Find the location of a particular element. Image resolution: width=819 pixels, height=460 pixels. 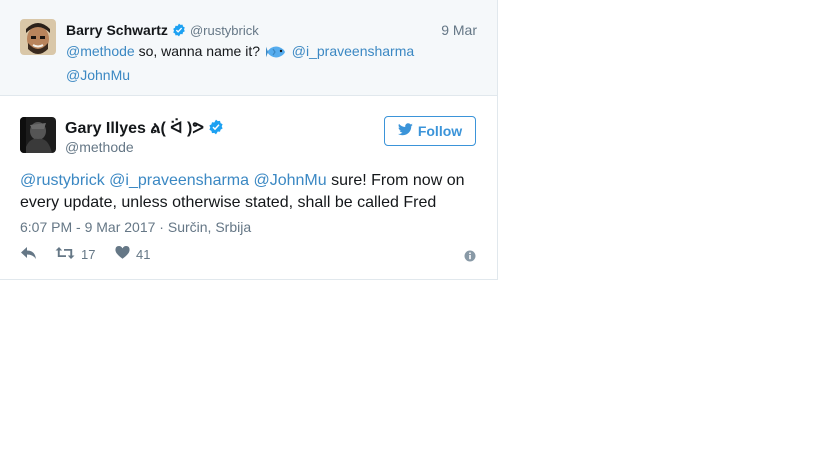

author-handle: @methode is located at coordinates (99, 147).